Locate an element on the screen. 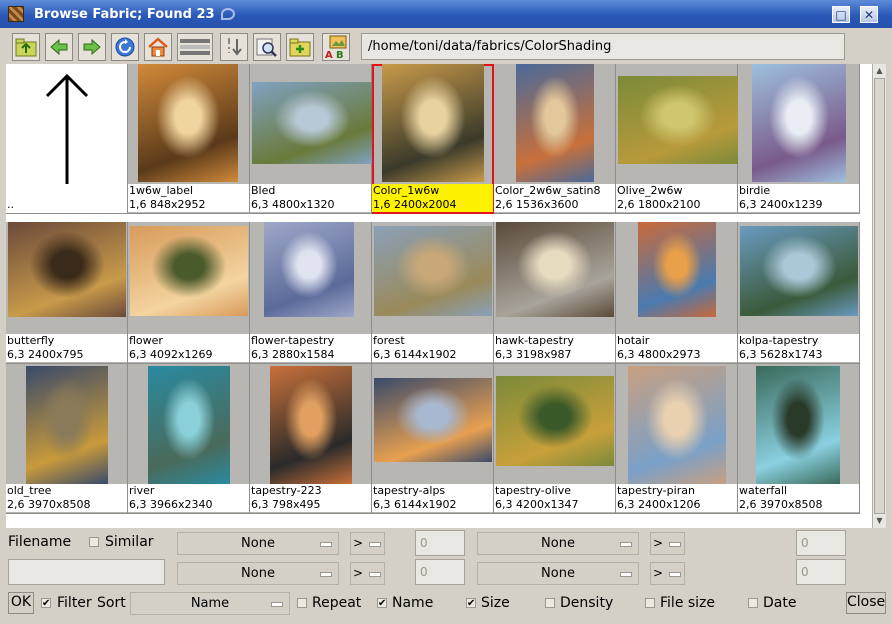  thumbnail-info: 6,3 6144x1902 is located at coordinates (415, 354).